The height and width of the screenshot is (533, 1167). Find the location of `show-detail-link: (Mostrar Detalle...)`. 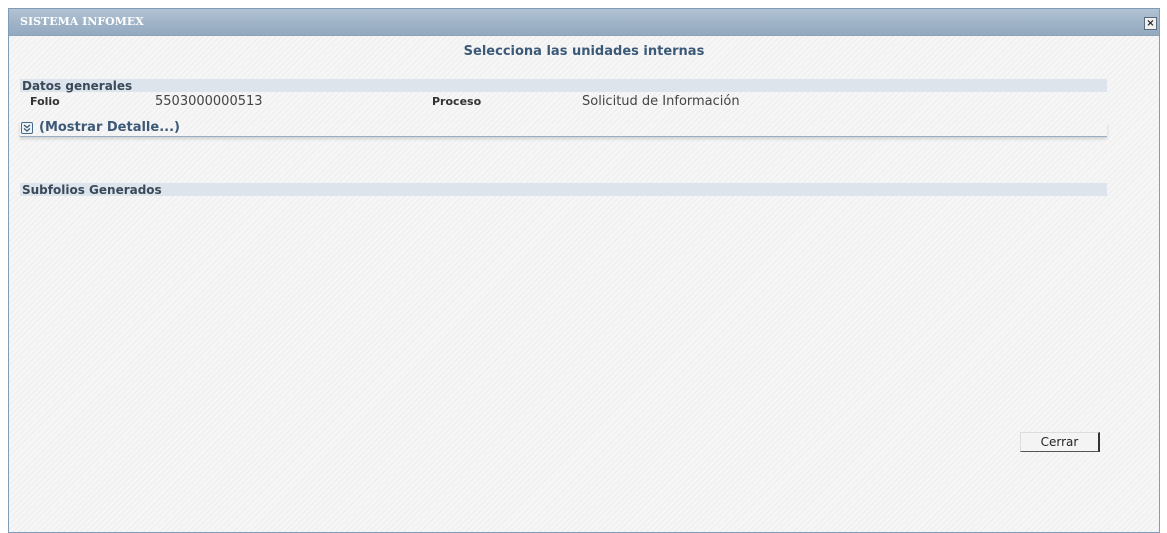

show-detail-link: (Mostrar Detalle...) is located at coordinates (109, 127).